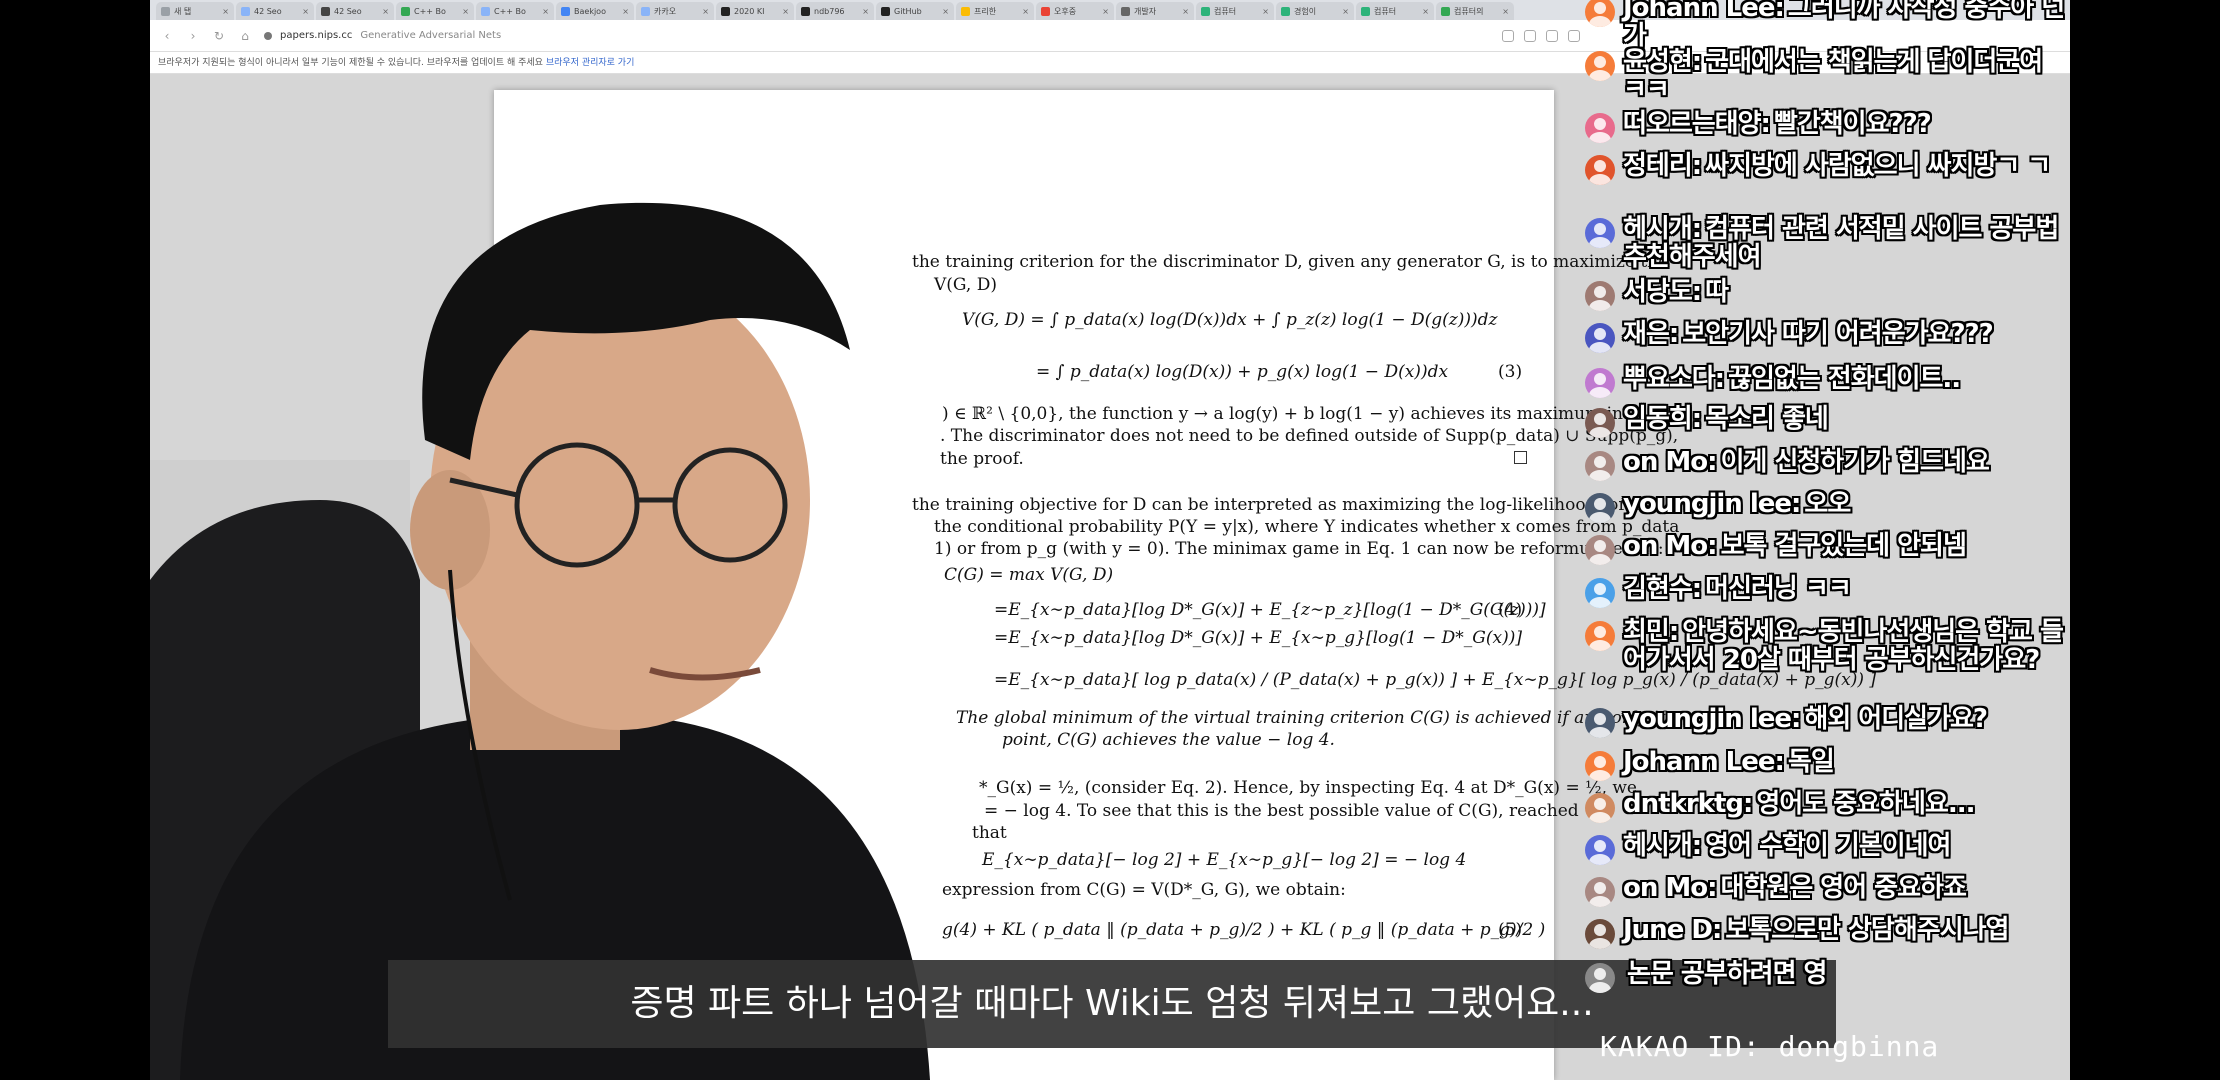 This screenshot has width=2220, height=1080. What do you see at coordinates (1845, 292) in the screenshot?
I see `chat-message-body: 서당도: 따` at bounding box center [1845, 292].